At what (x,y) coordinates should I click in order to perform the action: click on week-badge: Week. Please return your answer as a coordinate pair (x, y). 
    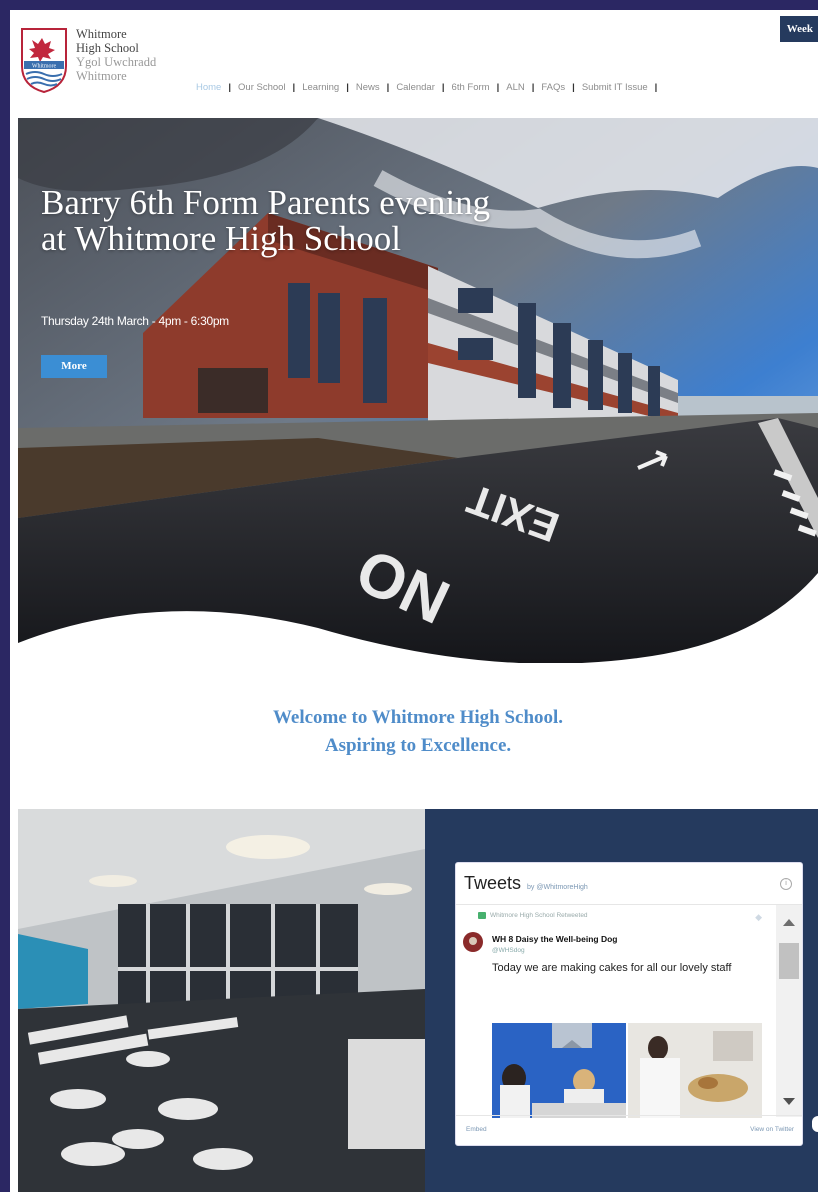
    Looking at the image, I should click on (799, 29).